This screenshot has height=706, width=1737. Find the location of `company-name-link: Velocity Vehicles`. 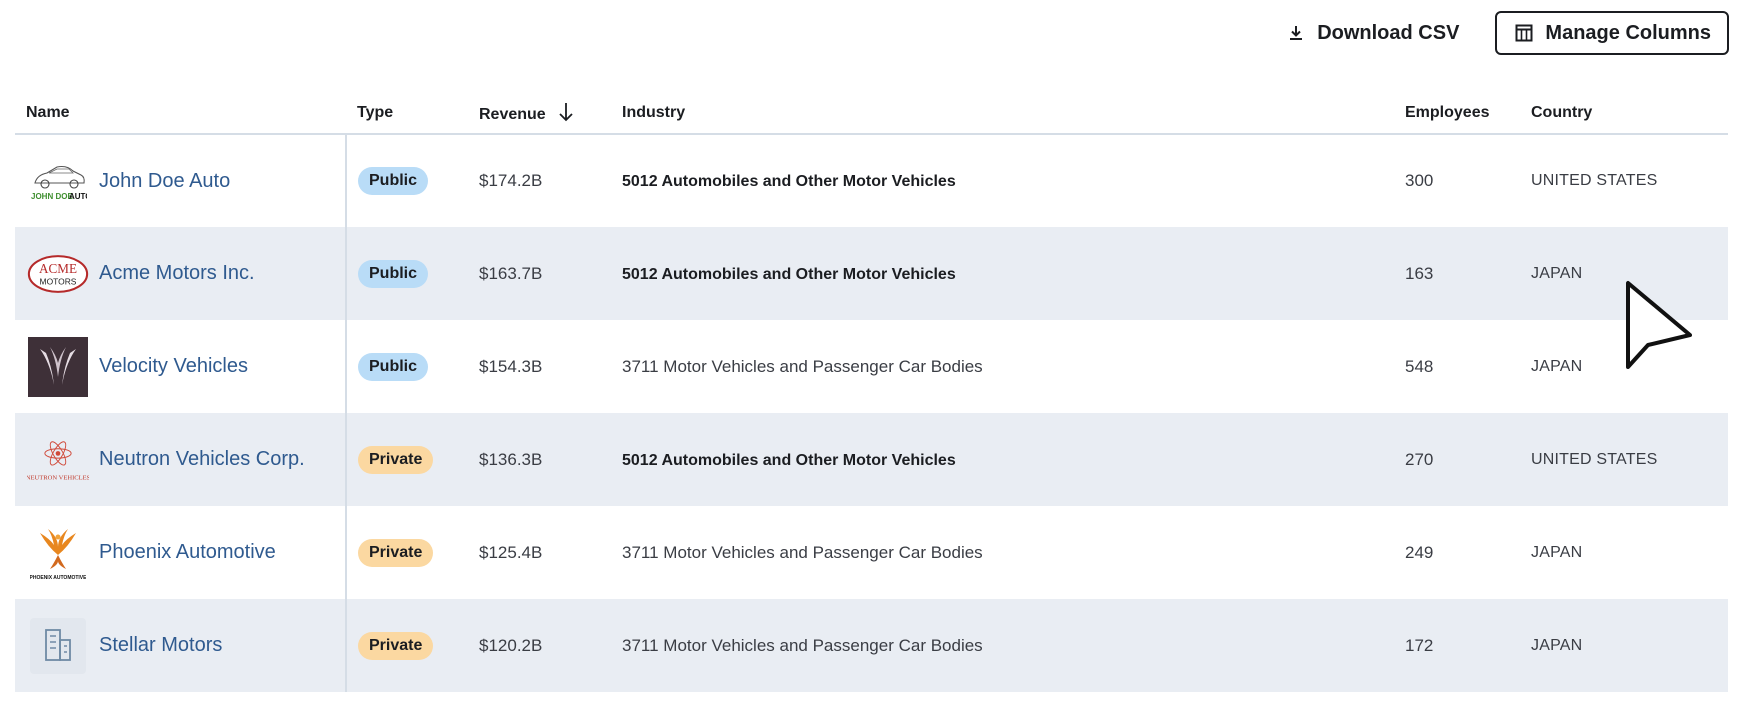

company-name-link: Velocity Vehicles is located at coordinates (173, 366).